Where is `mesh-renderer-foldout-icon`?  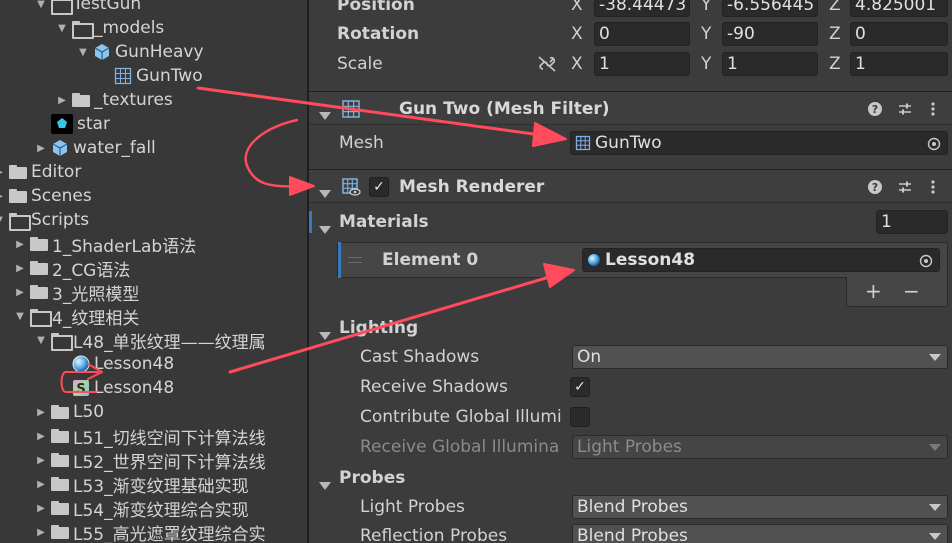 mesh-renderer-foldout-icon is located at coordinates (325, 193).